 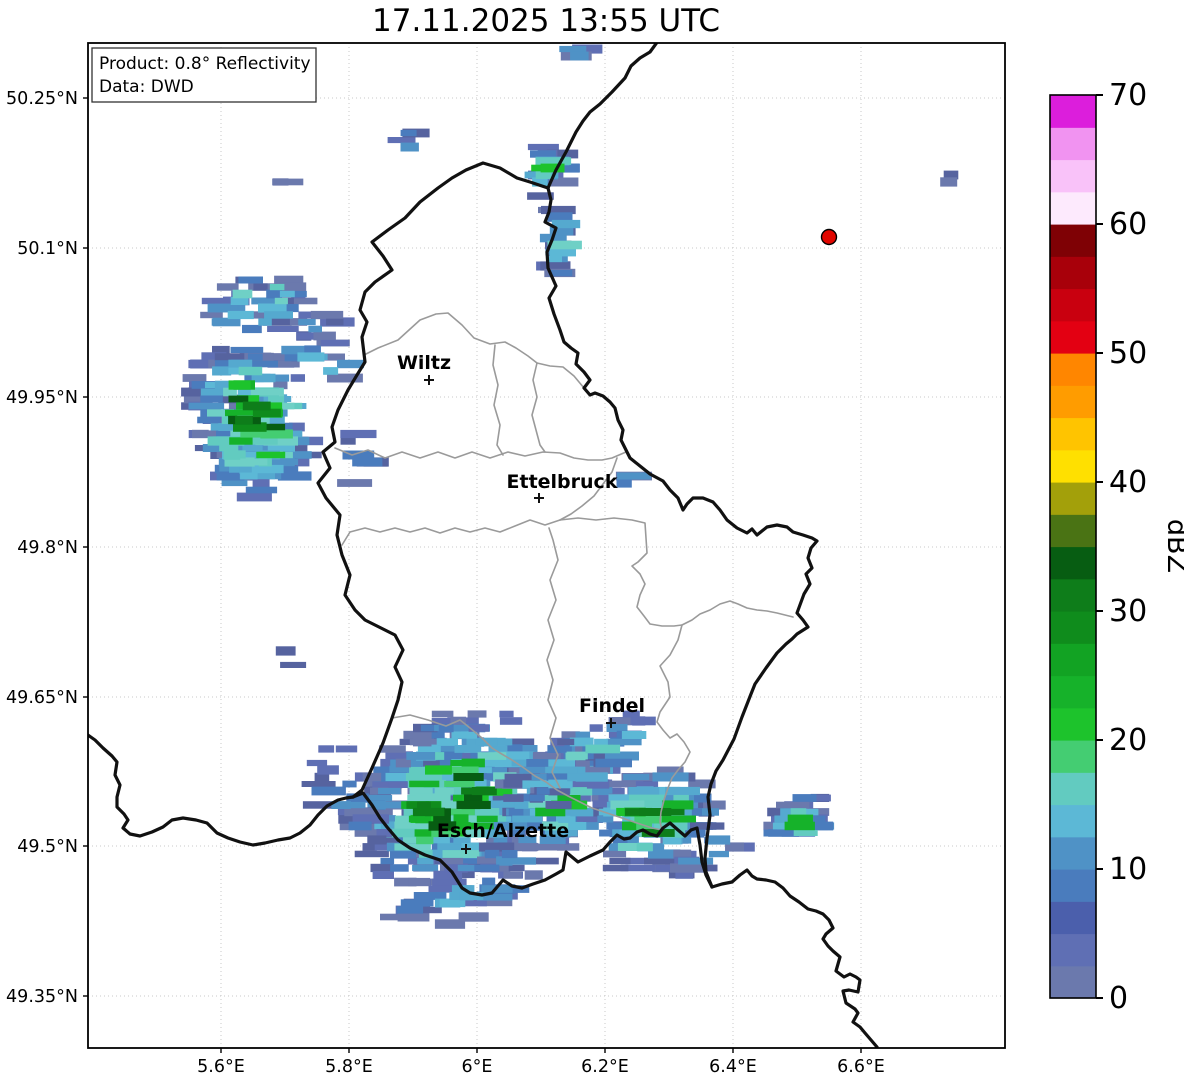 I want to click on y-tick-label: 50.1°N, so click(x=47, y=249).